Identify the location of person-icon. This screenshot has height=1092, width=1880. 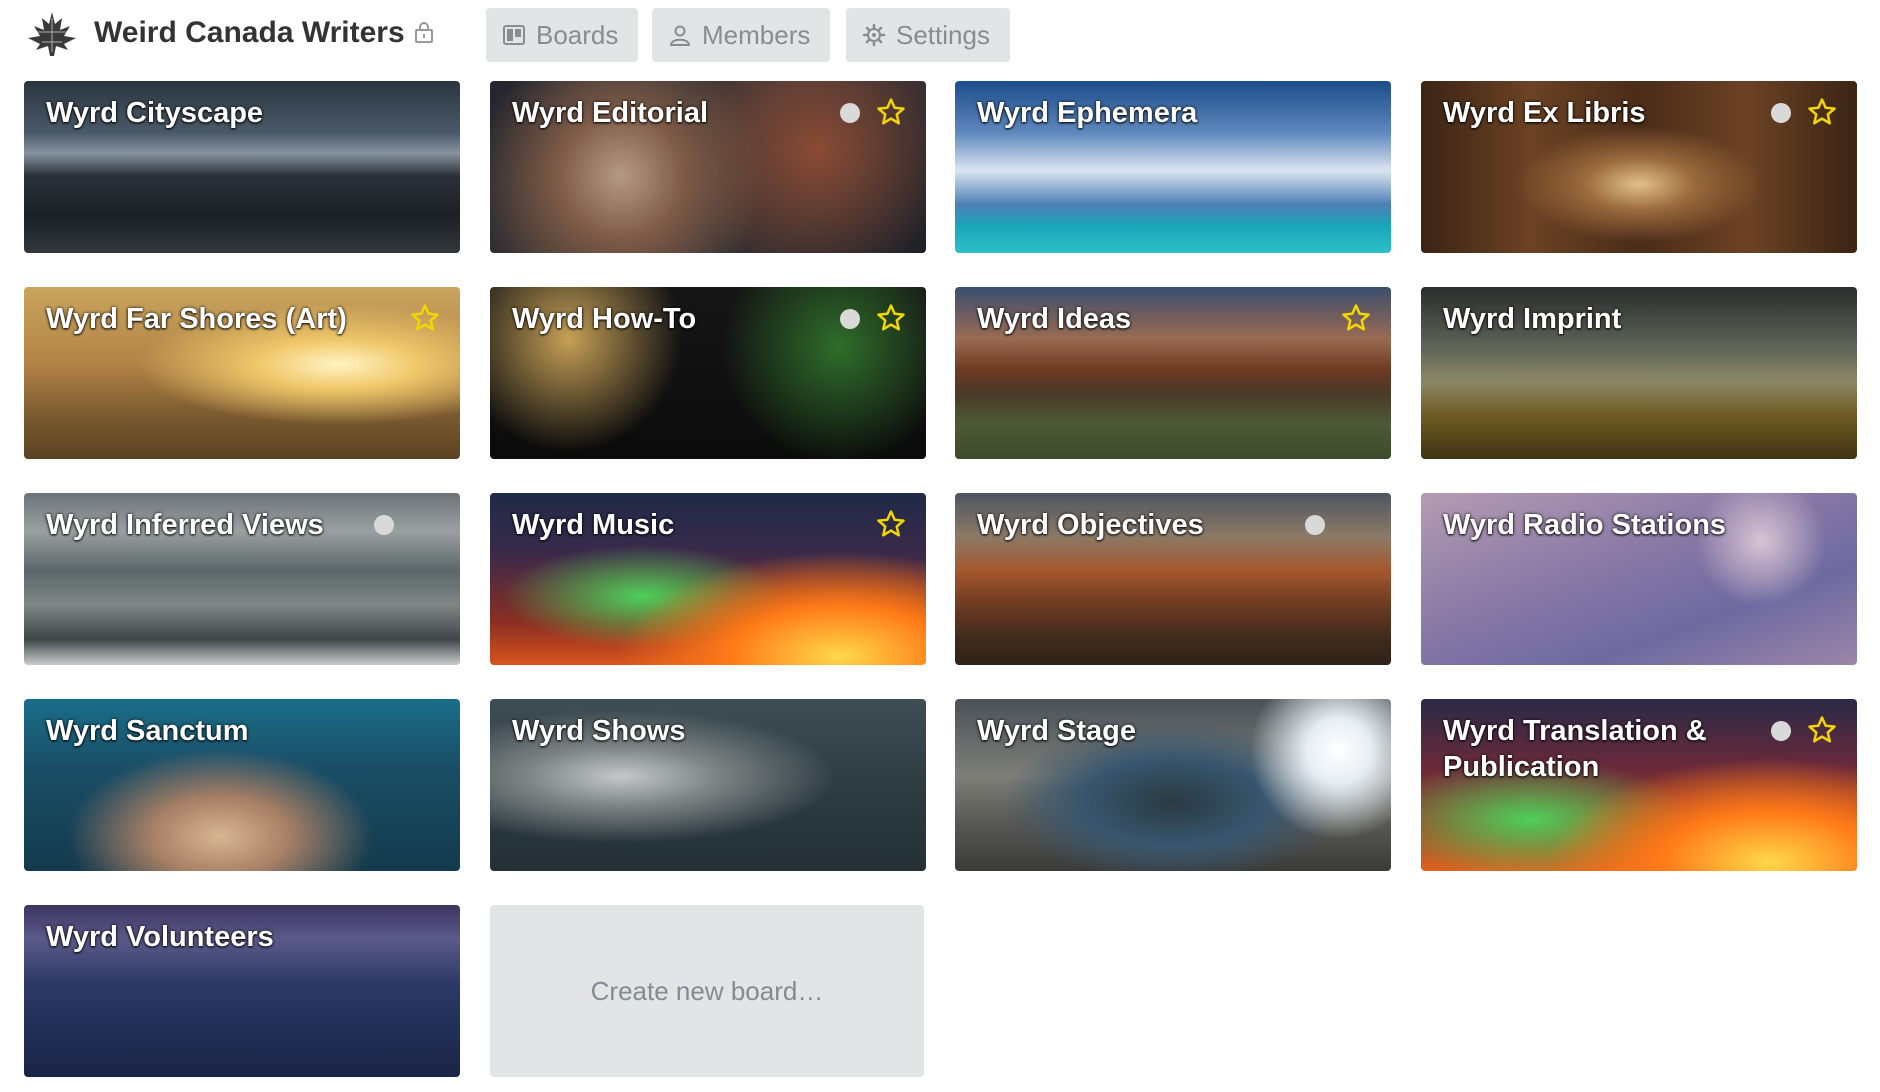
(680, 35).